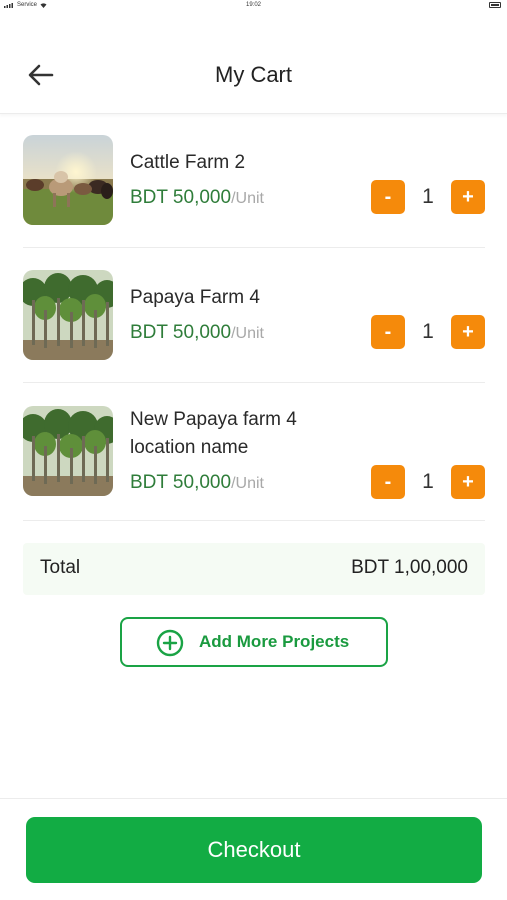 Image resolution: width=507 pixels, height=900 pixels. I want to click on cattle-farm-image, so click(68, 180).